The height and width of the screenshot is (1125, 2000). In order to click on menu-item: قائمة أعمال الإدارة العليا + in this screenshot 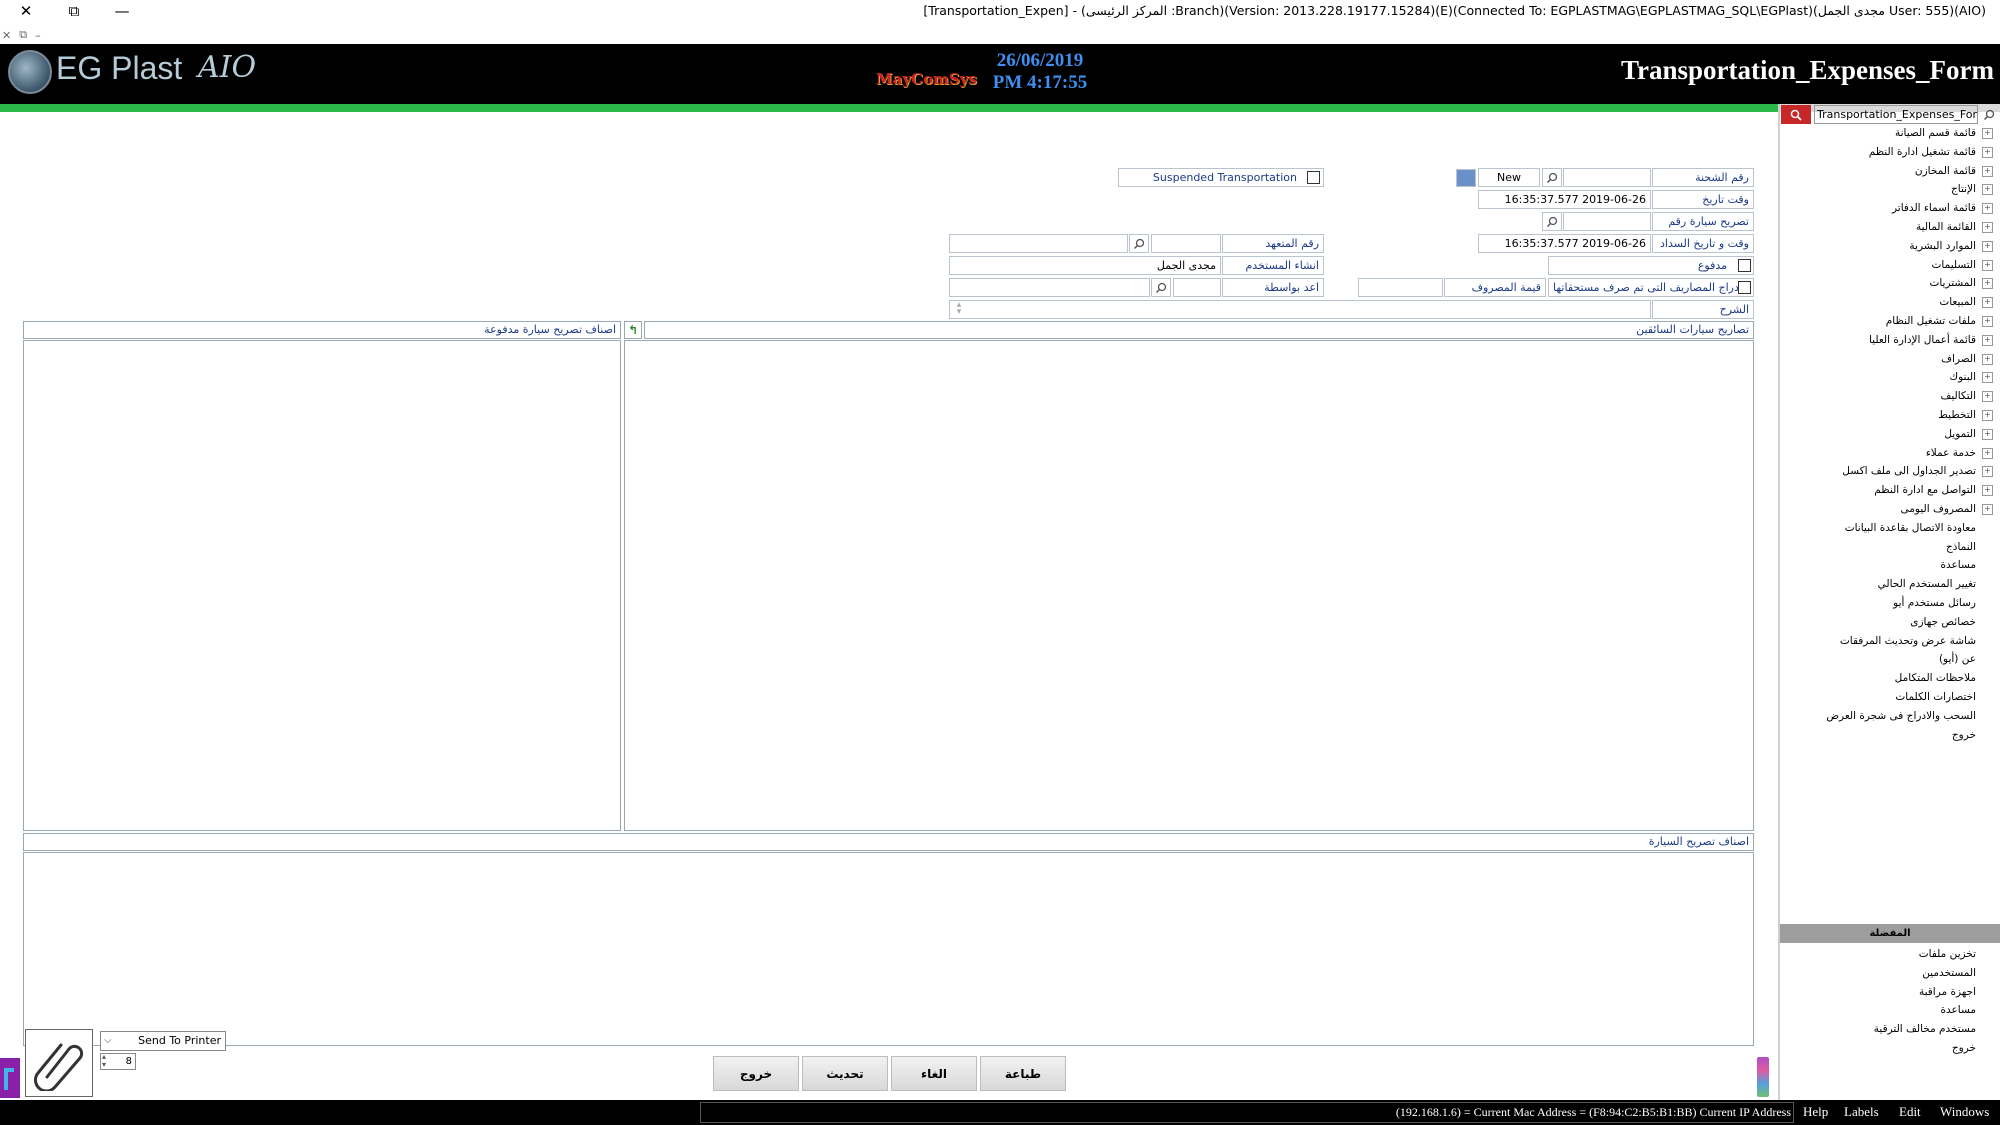, I will do `click(1898, 340)`.